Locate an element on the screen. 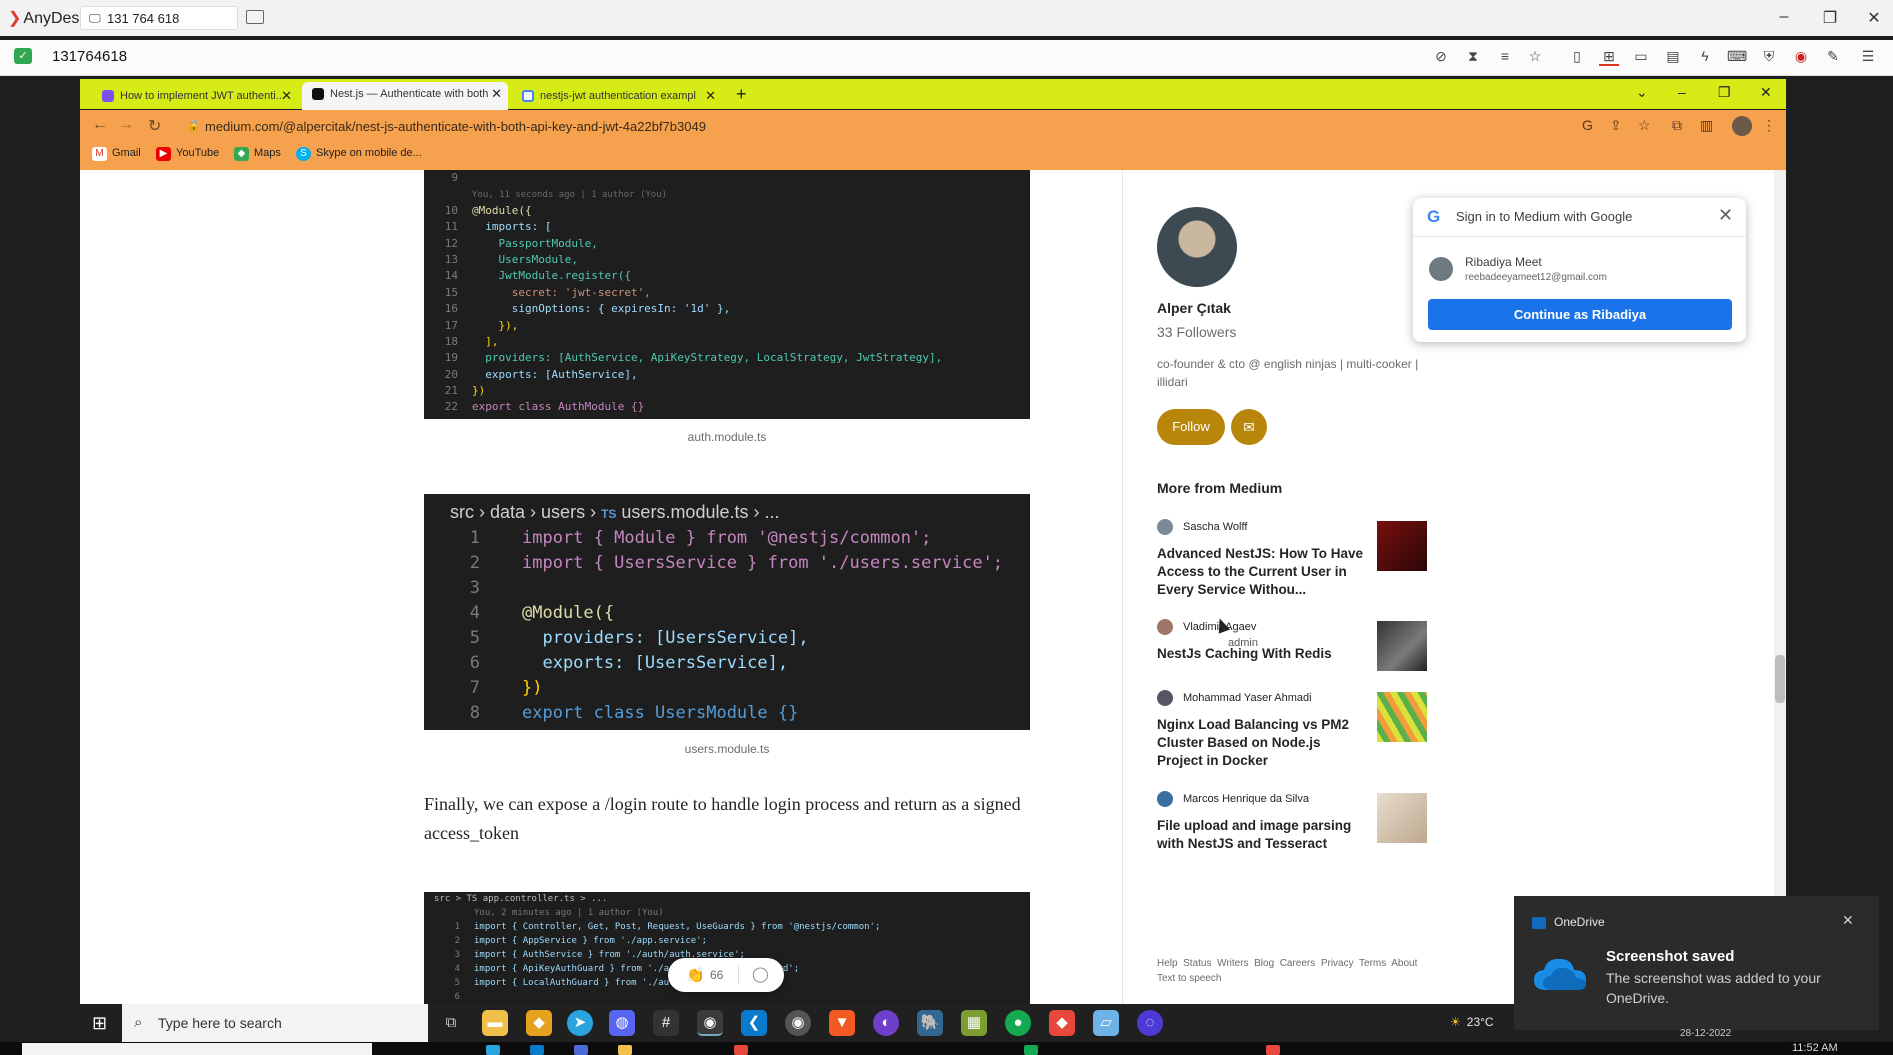 Image resolution: width=1893 pixels, height=1055 pixels. chat-icon: ▤ is located at coordinates (1673, 57).